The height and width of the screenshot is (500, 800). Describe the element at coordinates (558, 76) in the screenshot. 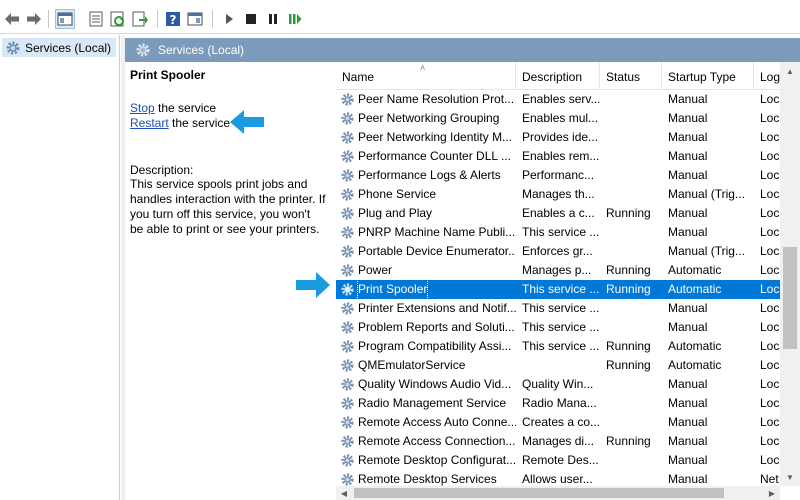

I see `column-header-description: Description` at that location.